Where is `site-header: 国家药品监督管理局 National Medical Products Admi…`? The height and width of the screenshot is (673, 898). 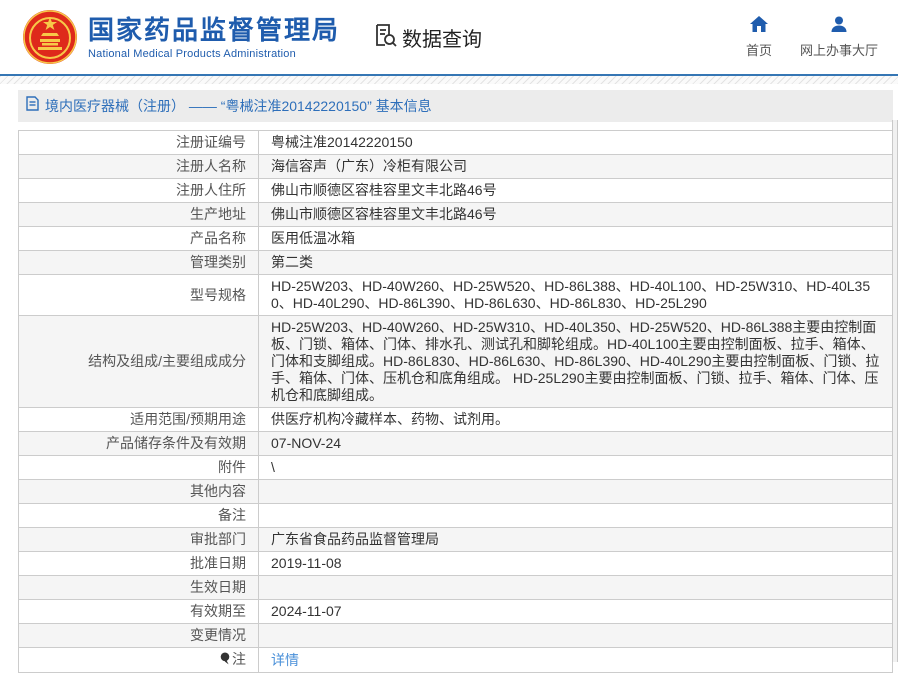
site-header: 国家药品监督管理局 National Medical Products Admi… is located at coordinates (449, 38).